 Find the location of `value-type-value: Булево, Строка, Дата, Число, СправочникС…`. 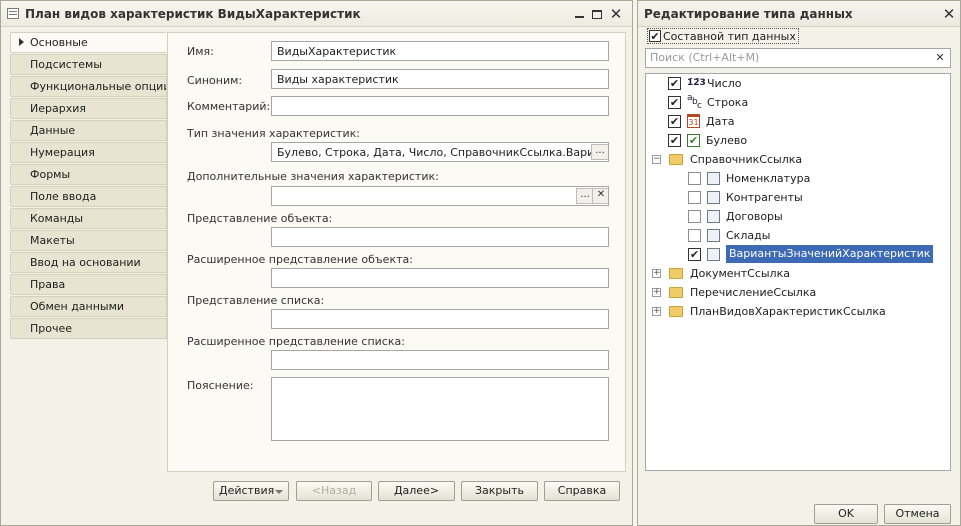

value-type-value: Булево, Строка, Дата, Число, СправочникС… is located at coordinates (443, 152).